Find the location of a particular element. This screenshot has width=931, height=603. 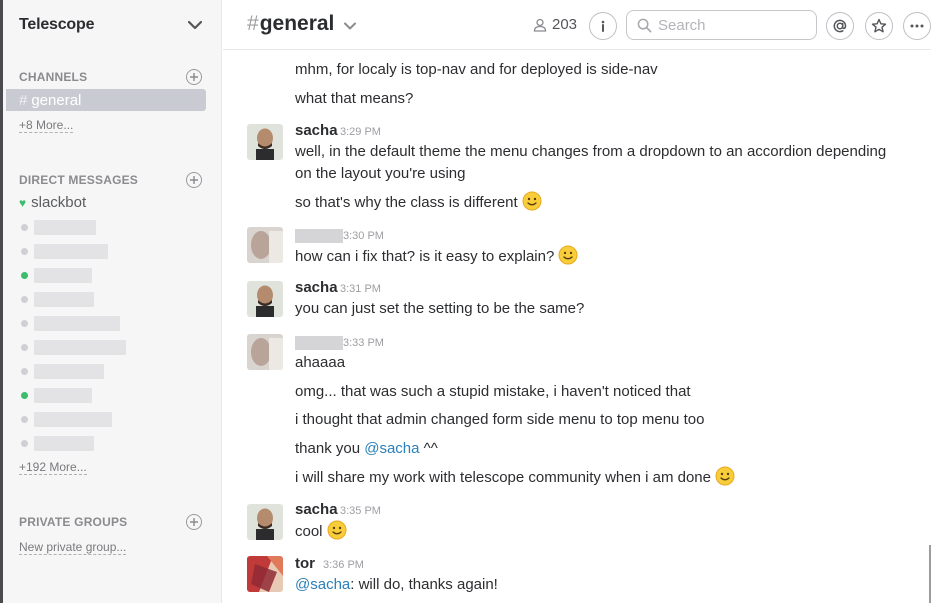

member-count-button: 203 is located at coordinates (555, 24).